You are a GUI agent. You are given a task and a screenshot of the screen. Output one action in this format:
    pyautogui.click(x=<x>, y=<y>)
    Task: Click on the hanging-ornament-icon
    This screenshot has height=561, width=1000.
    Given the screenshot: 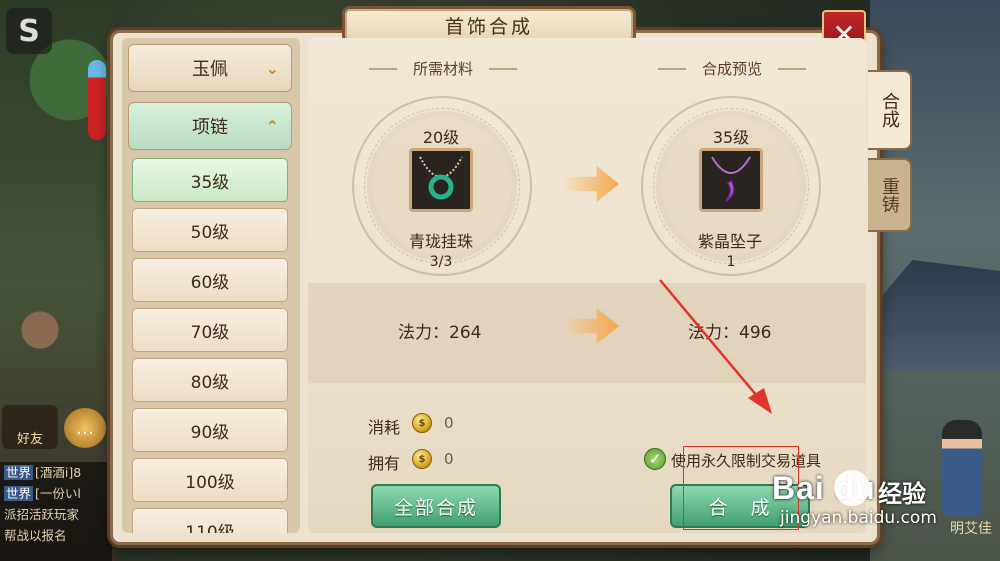 What is the action you would take?
    pyautogui.click(x=97, y=100)
    